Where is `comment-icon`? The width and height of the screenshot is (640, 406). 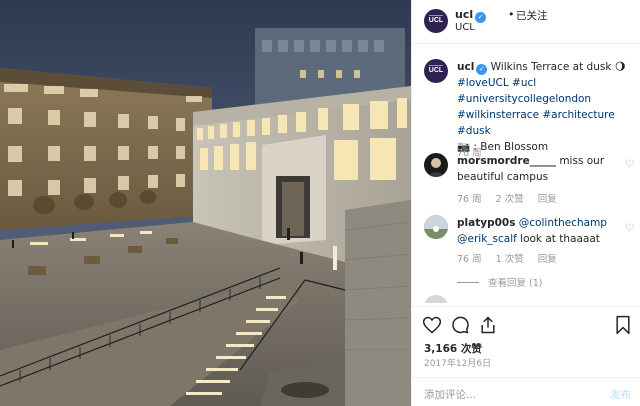 comment-icon is located at coordinates (460, 325).